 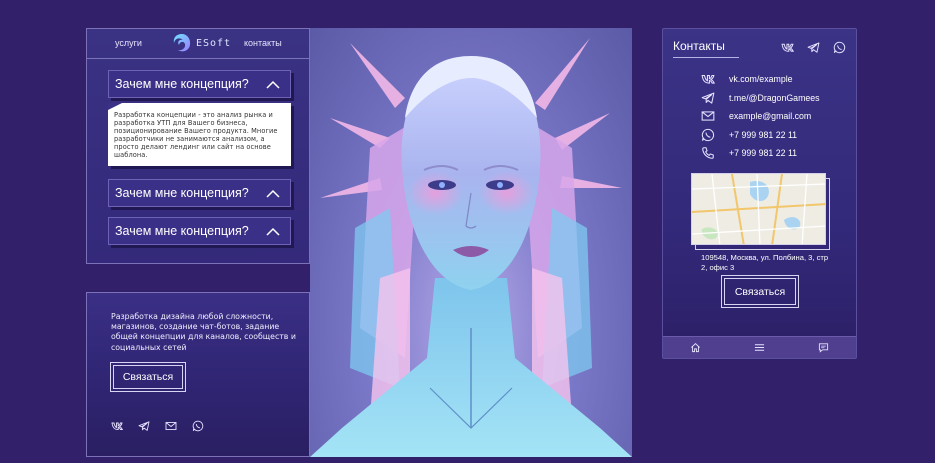 I want to click on contact-value: vk.com/example, so click(x=761, y=79).